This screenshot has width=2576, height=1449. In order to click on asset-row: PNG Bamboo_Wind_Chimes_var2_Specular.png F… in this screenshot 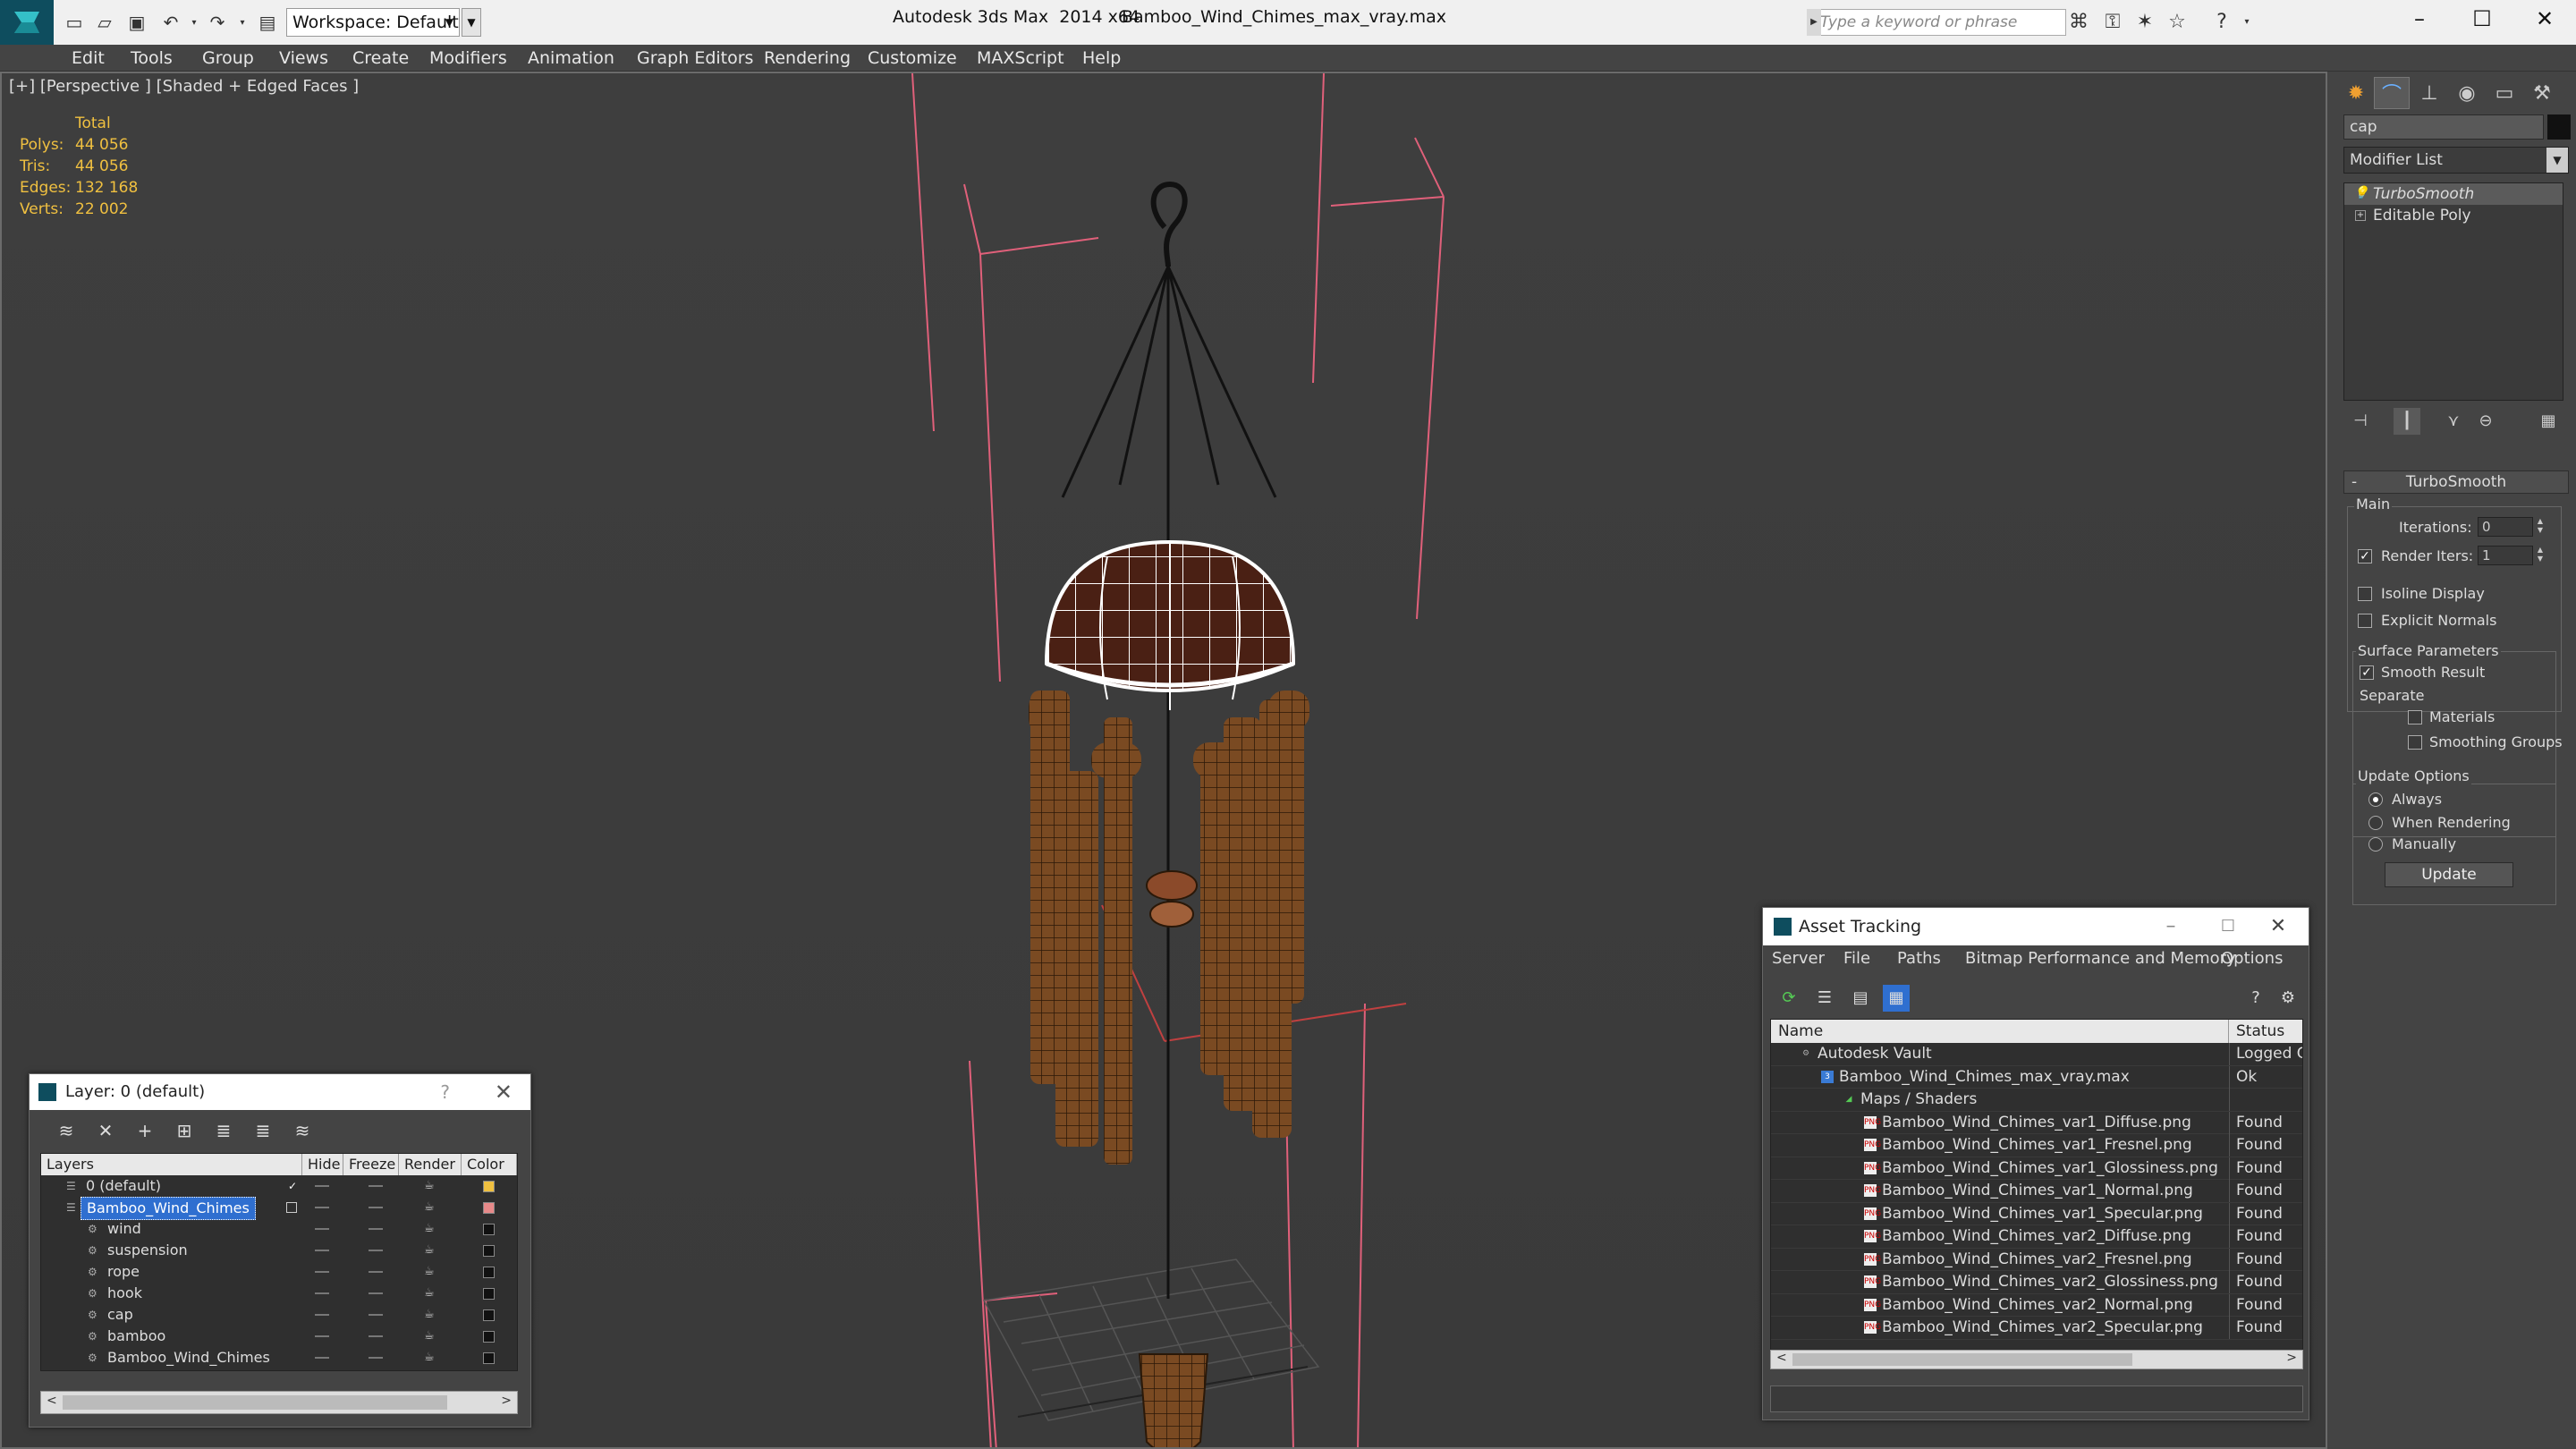, I will do `click(2036, 1328)`.